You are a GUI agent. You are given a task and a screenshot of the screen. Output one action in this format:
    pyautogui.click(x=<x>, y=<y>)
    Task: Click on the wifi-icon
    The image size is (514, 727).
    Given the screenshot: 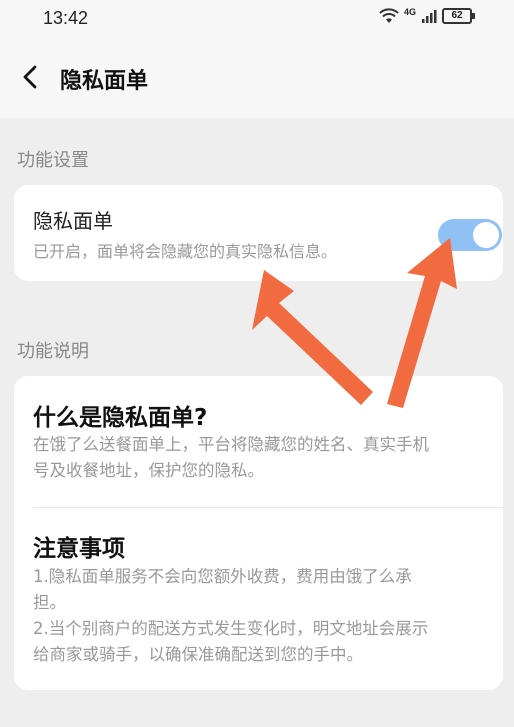 What is the action you would take?
    pyautogui.click(x=389, y=15)
    